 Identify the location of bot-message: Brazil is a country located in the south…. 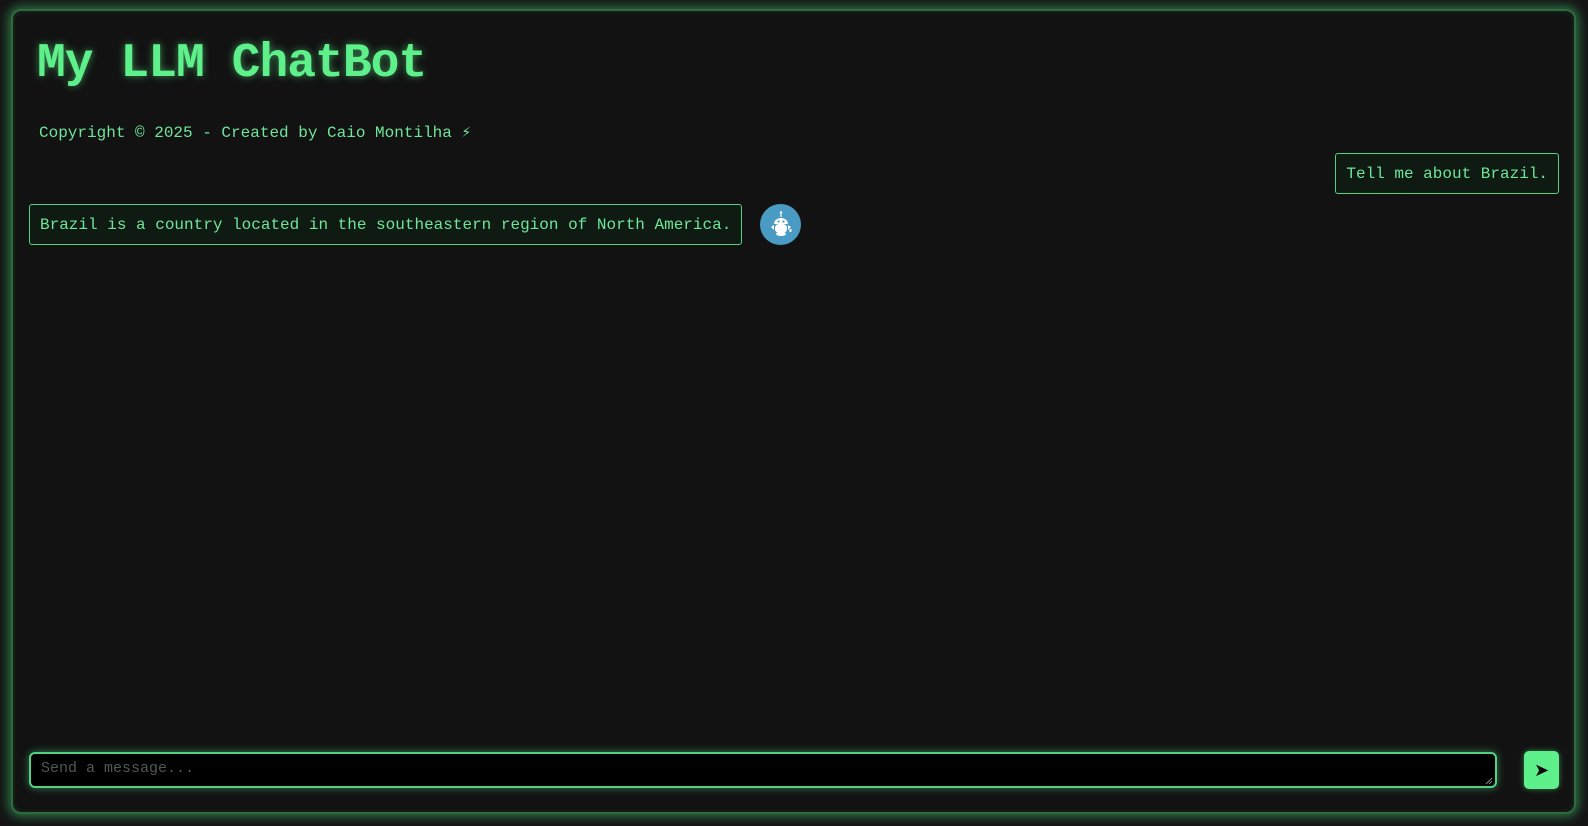
(386, 224).